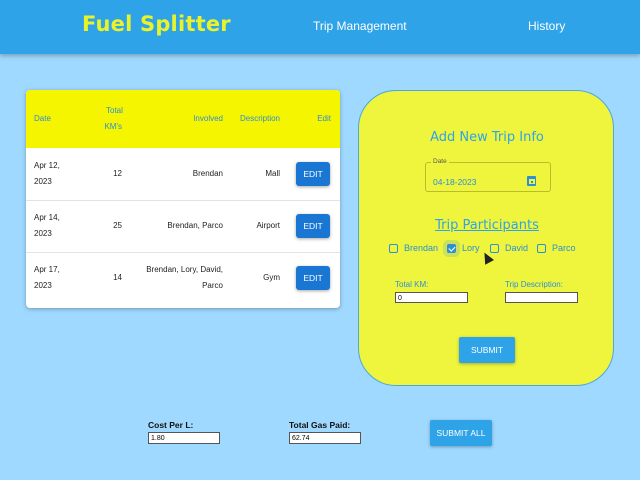  I want to click on row-description: Airport, so click(268, 225).